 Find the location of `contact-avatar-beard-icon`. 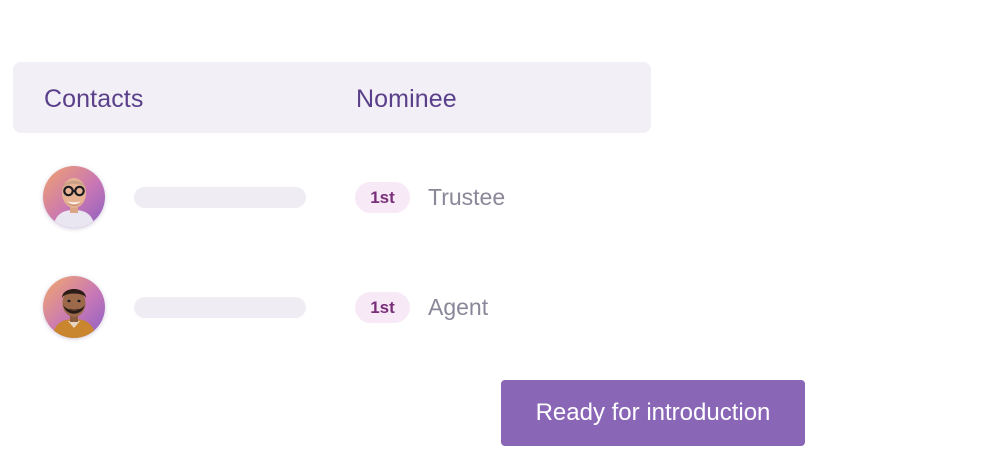

contact-avatar-beard-icon is located at coordinates (74, 307).